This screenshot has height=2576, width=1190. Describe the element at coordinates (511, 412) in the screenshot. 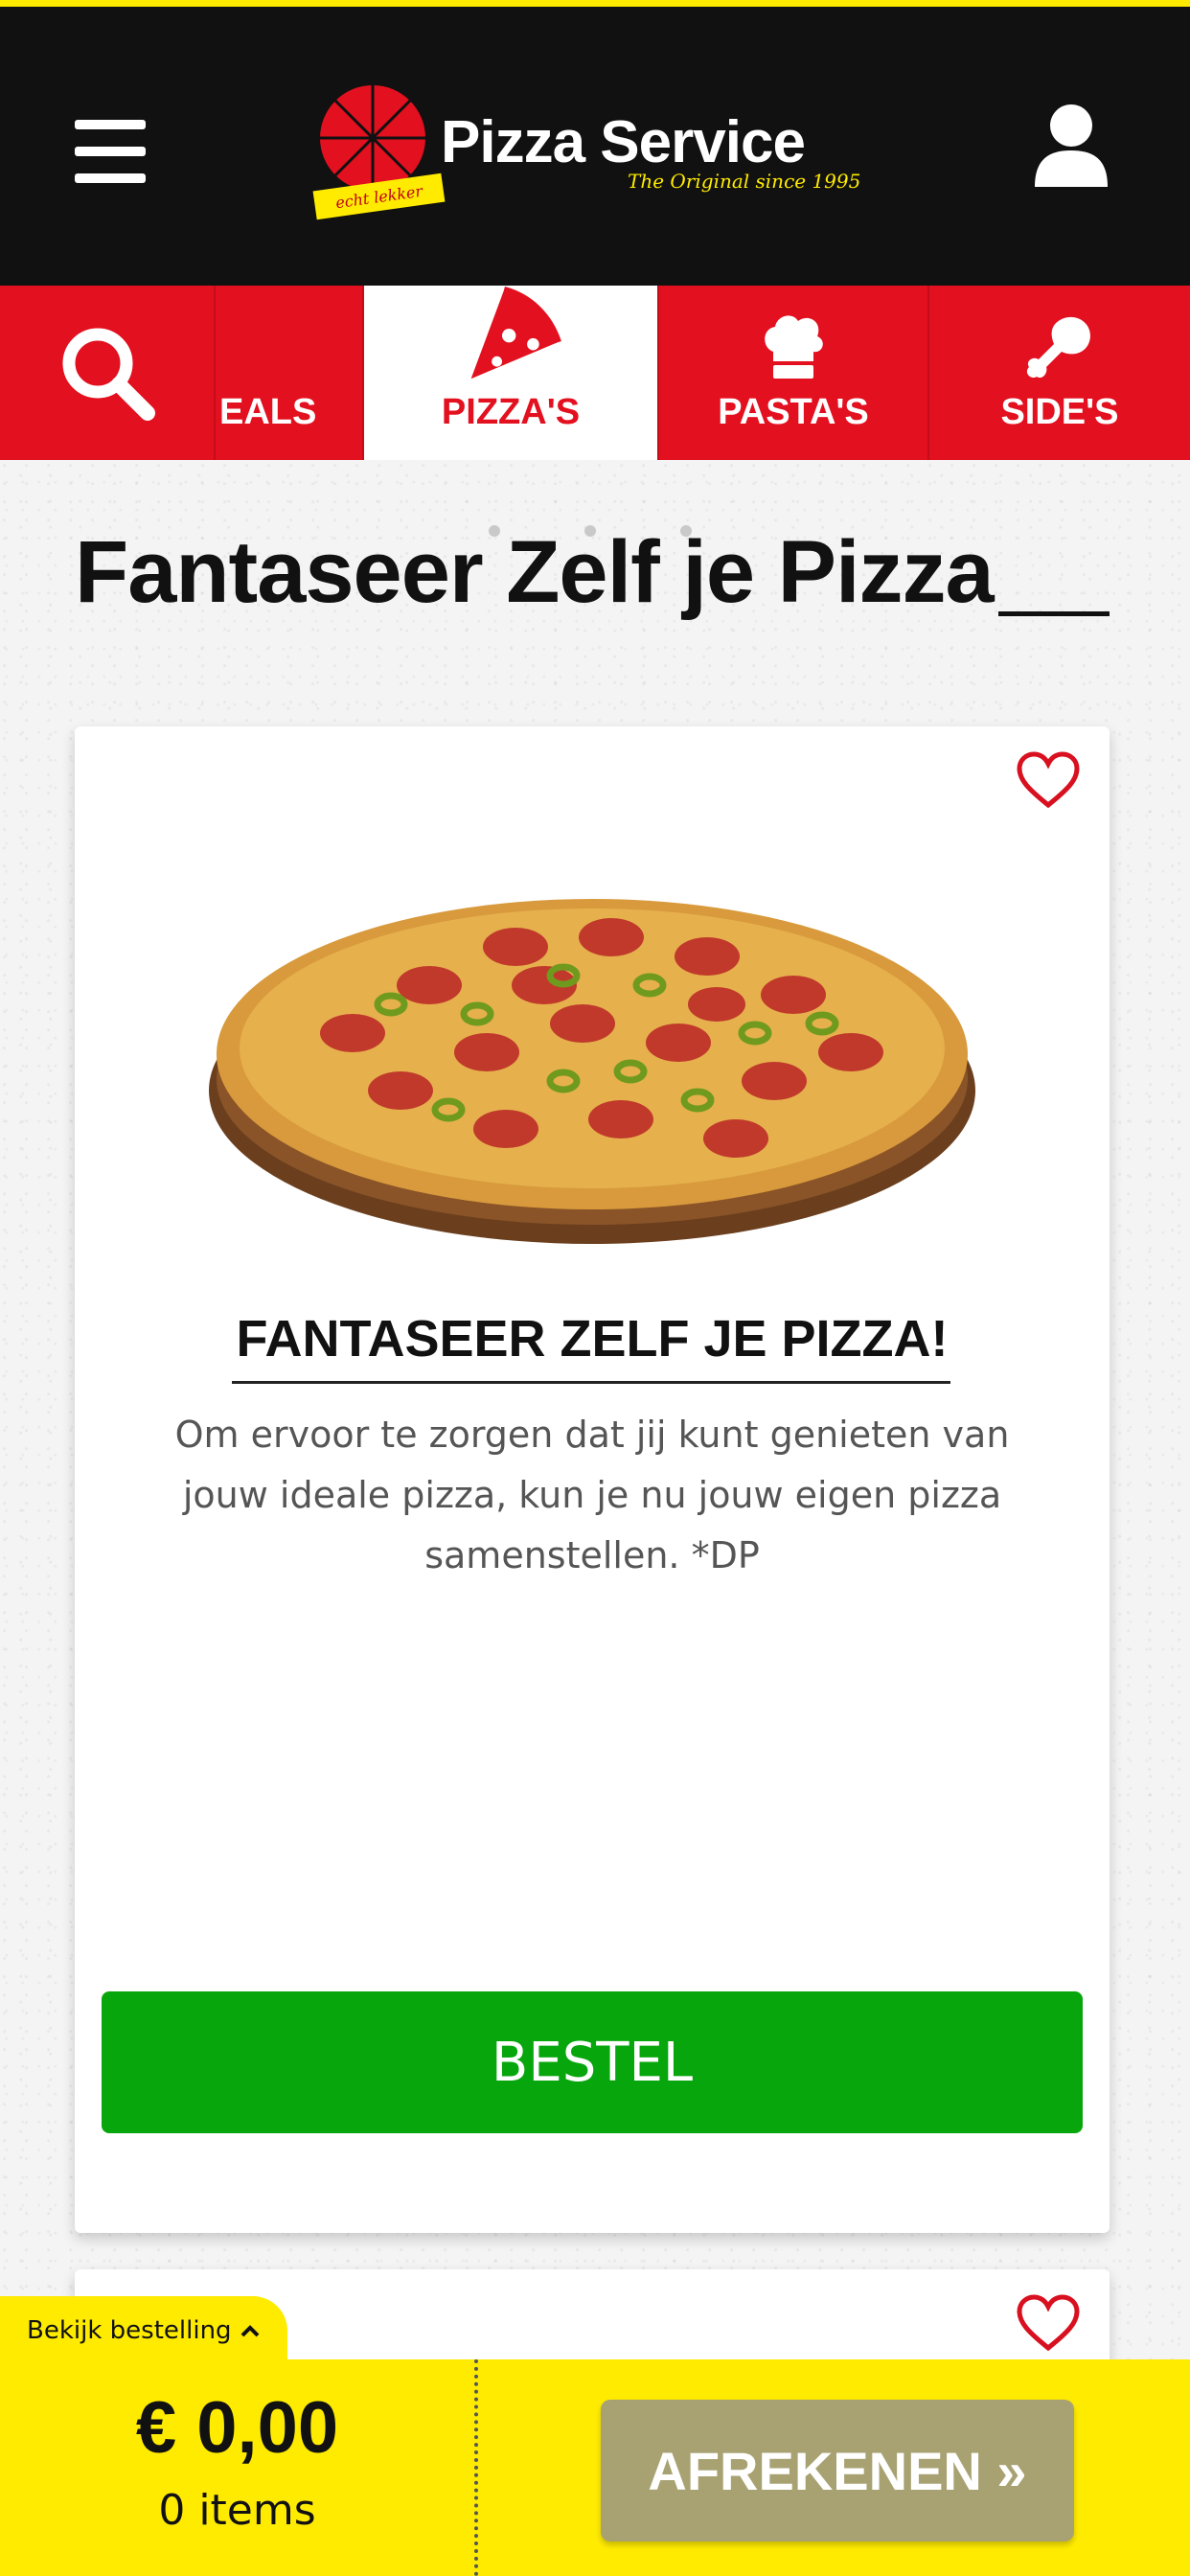

I see `category-label: PIZZA'S` at that location.